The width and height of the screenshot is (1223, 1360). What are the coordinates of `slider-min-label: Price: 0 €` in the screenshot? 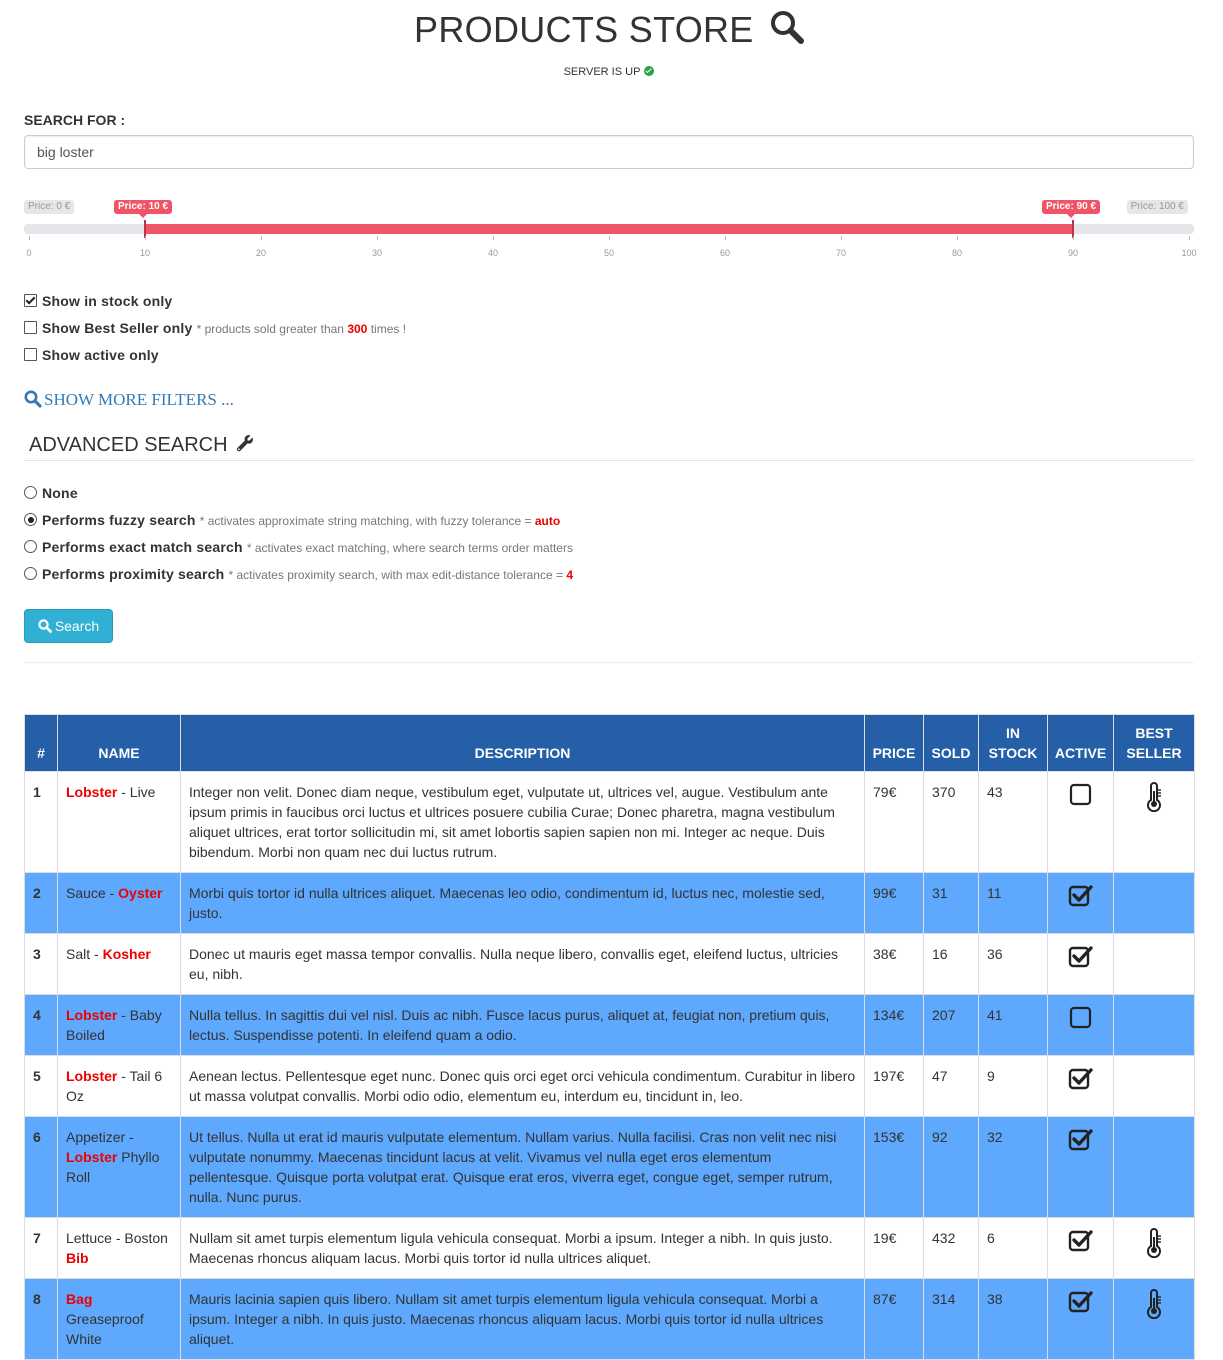 It's located at (49, 207).